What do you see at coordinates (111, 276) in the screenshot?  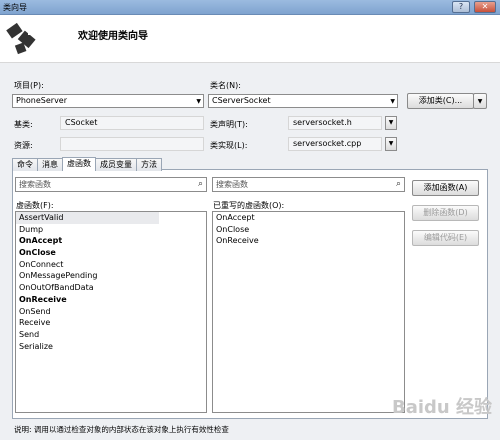 I see `list-item: OnMessagePending` at bounding box center [111, 276].